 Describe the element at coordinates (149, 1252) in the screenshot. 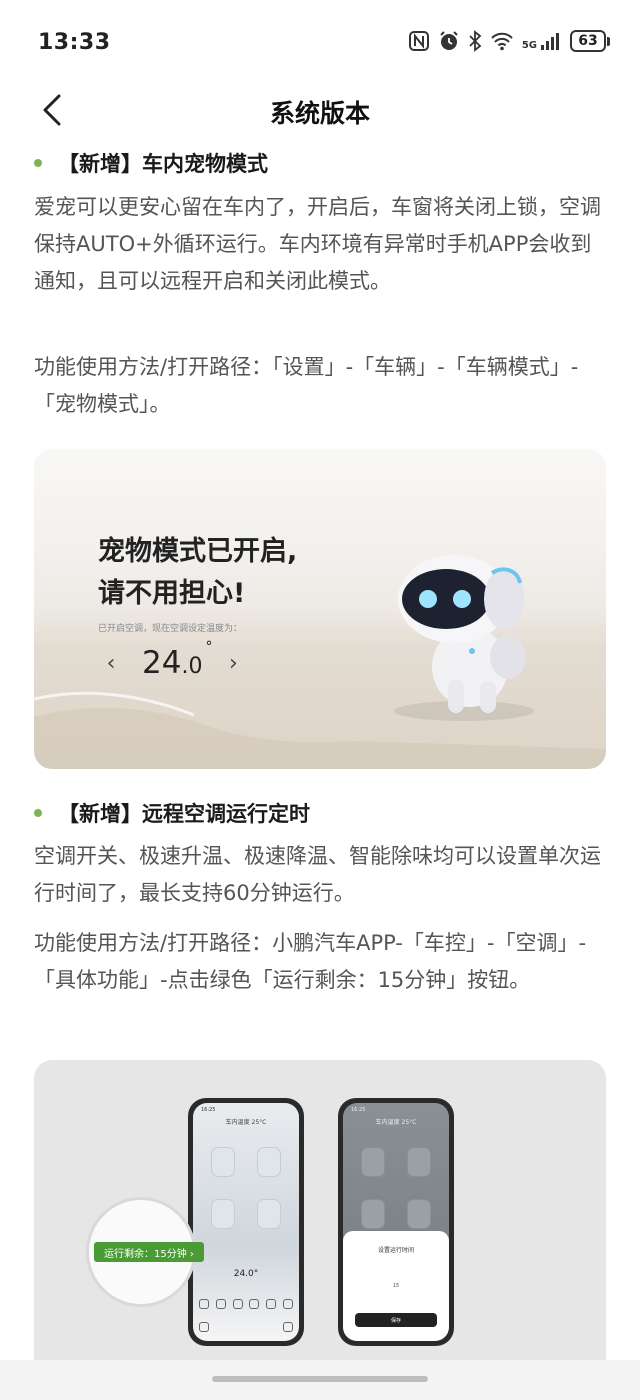

I see `remaining-time-button: 运行剩余：15分钟 ›` at that location.